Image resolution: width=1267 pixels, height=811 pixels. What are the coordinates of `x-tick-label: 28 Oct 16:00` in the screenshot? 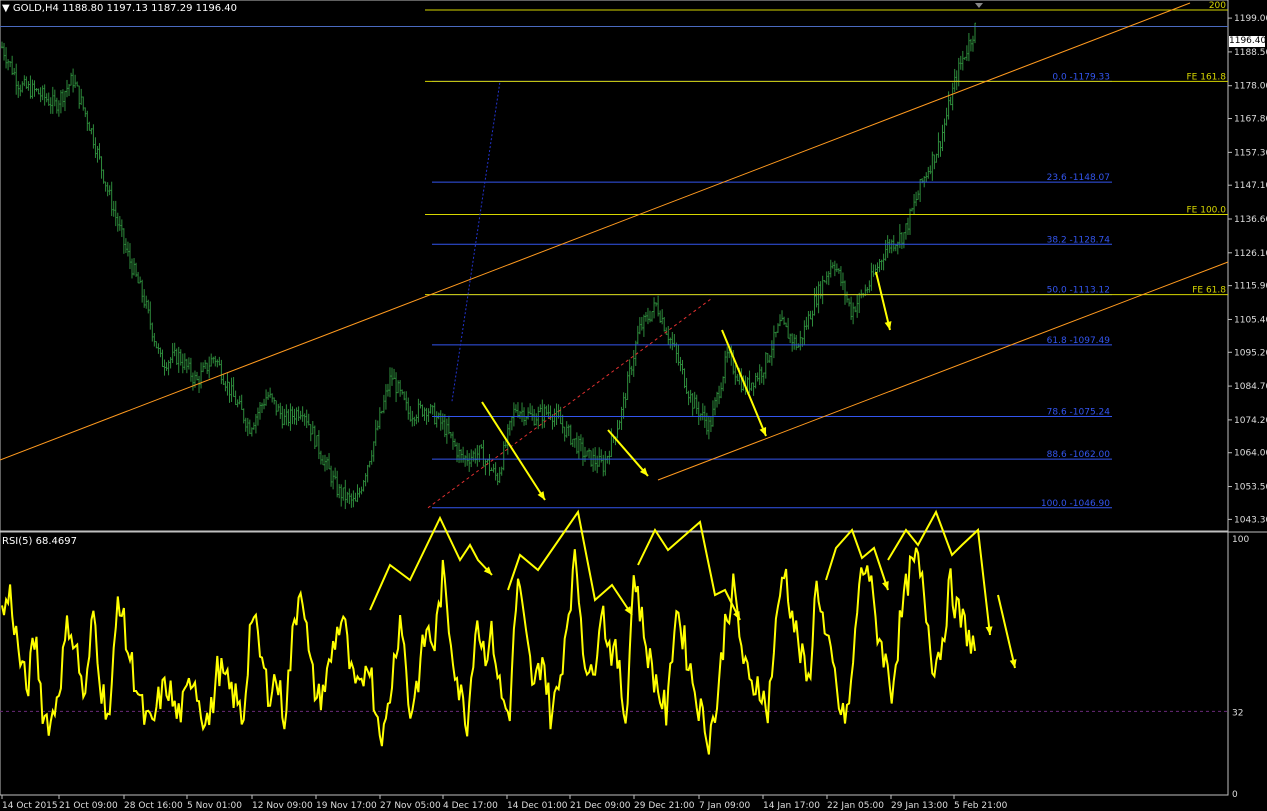 It's located at (153, 806).